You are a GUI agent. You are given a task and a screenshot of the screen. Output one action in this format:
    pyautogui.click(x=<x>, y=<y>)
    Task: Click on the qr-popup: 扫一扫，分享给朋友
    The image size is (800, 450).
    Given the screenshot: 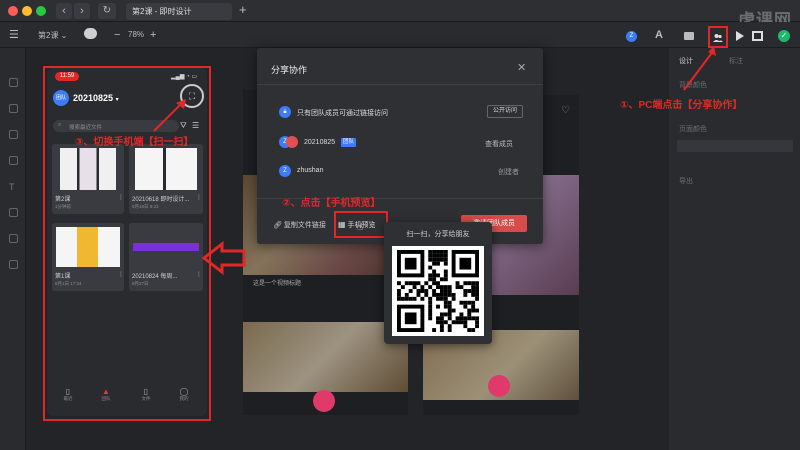 What is the action you would take?
    pyautogui.click(x=438, y=283)
    